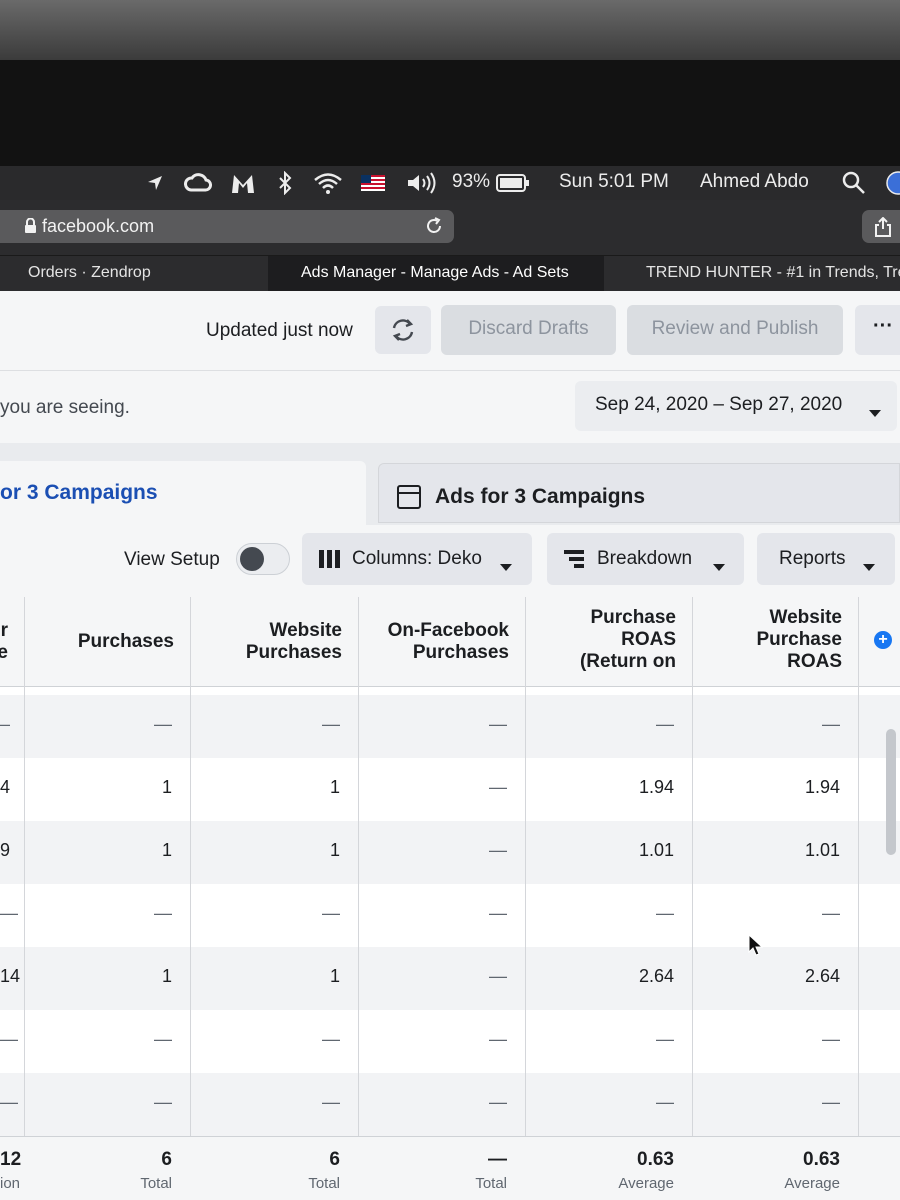  What do you see at coordinates (450, 30) in the screenshot?
I see `screen-bezel` at bounding box center [450, 30].